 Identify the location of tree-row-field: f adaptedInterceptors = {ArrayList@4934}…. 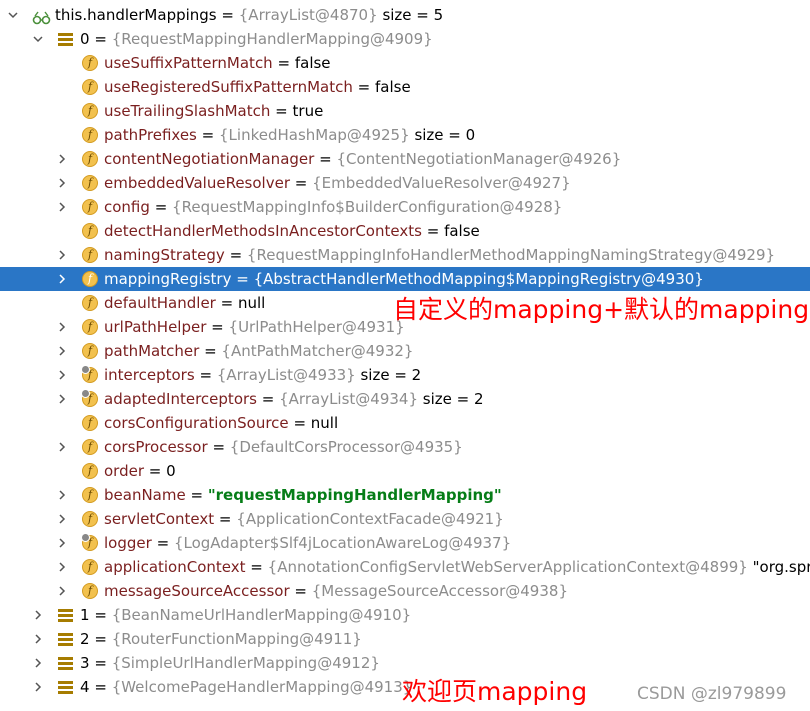
(405, 399).